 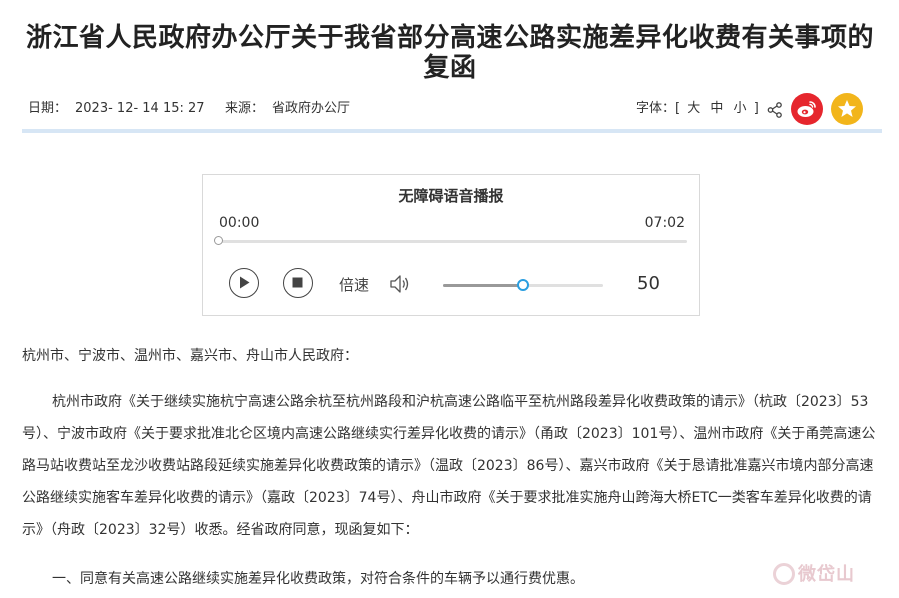 I want to click on star-icon, so click(x=847, y=108).